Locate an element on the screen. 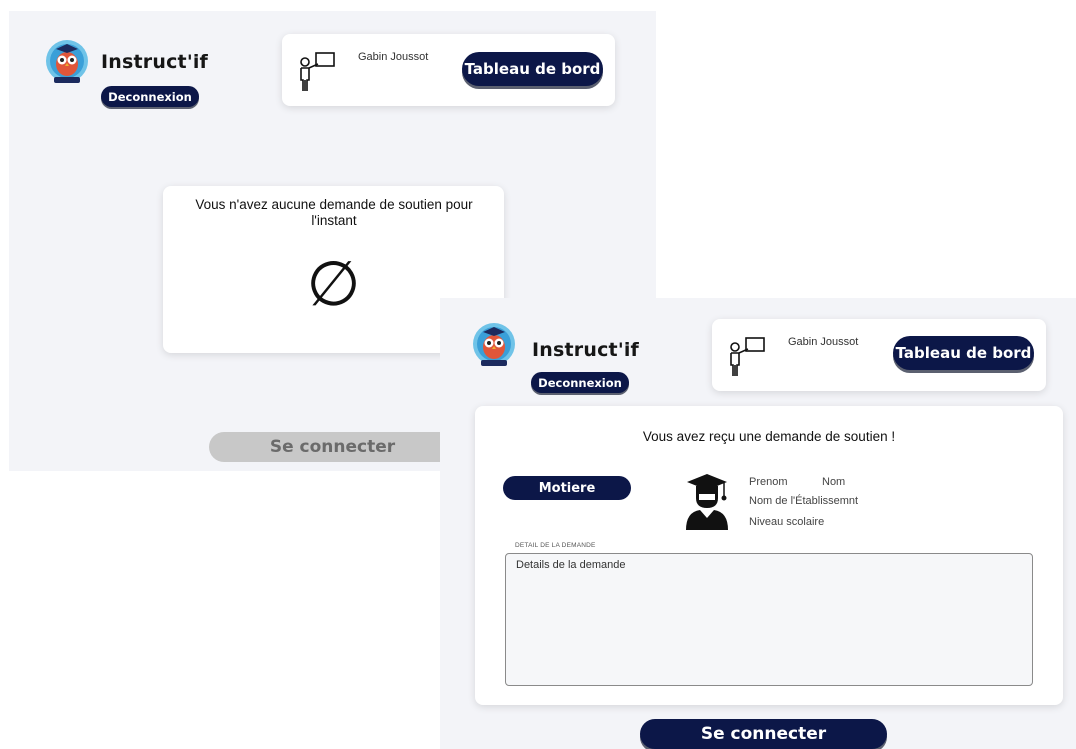 The height and width of the screenshot is (749, 1076). details-textarea: Details de la demande is located at coordinates (769, 619).